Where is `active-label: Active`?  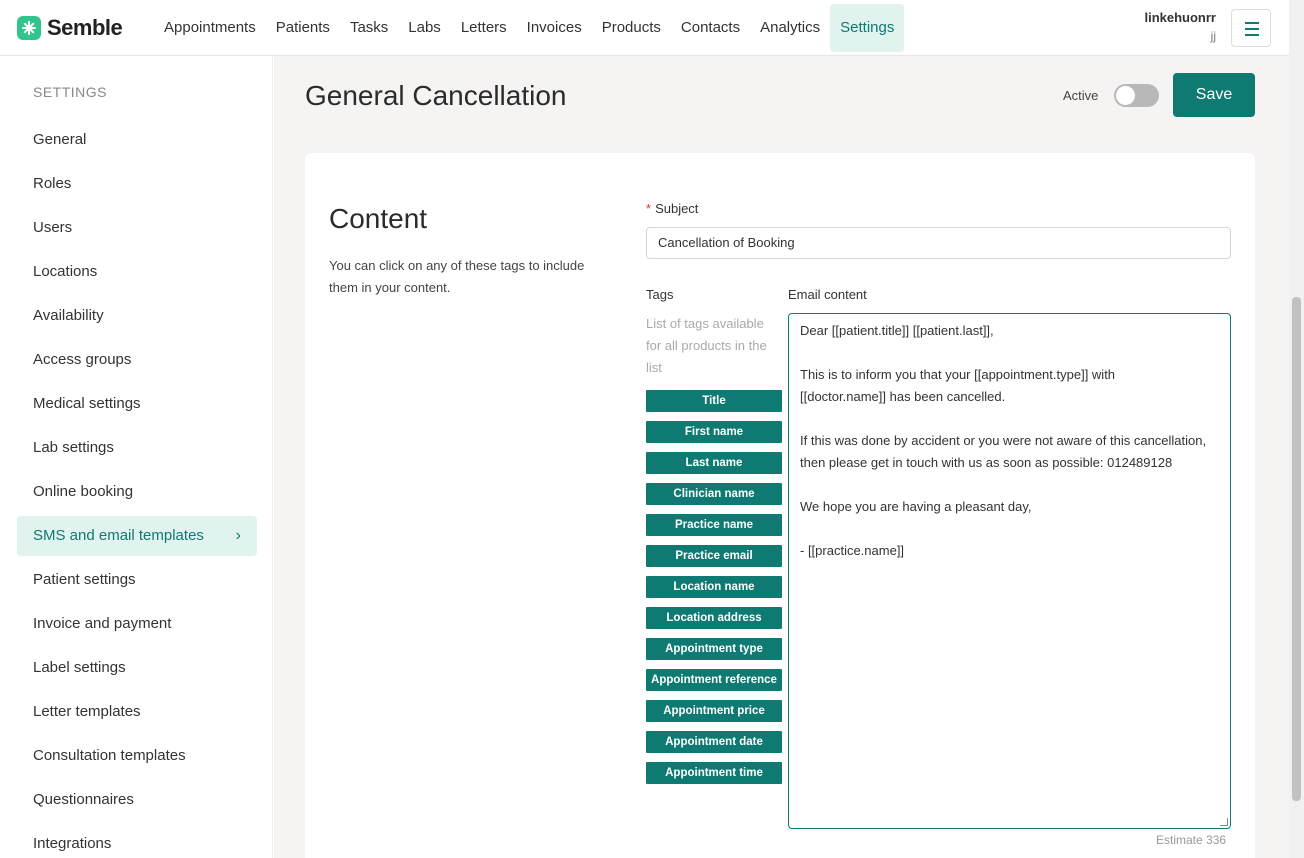
active-label: Active is located at coordinates (1081, 95).